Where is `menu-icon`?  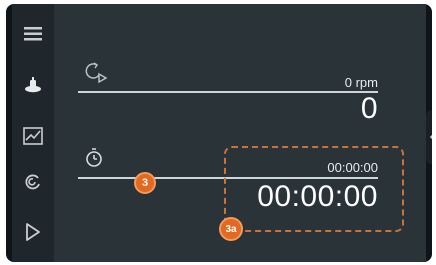 menu-icon is located at coordinates (33, 34).